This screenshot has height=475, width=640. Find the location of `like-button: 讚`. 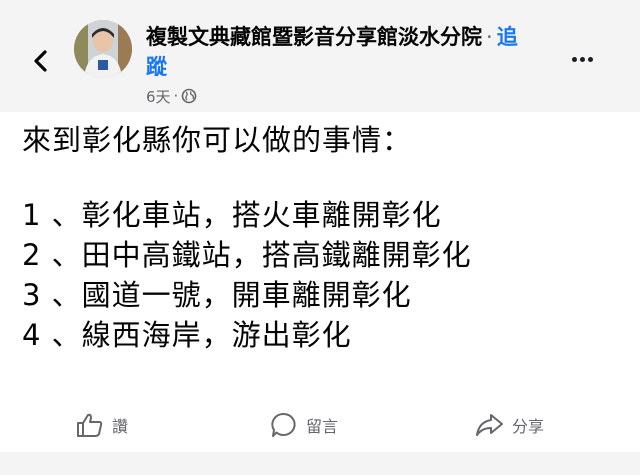

like-button: 讚 is located at coordinates (102, 425).